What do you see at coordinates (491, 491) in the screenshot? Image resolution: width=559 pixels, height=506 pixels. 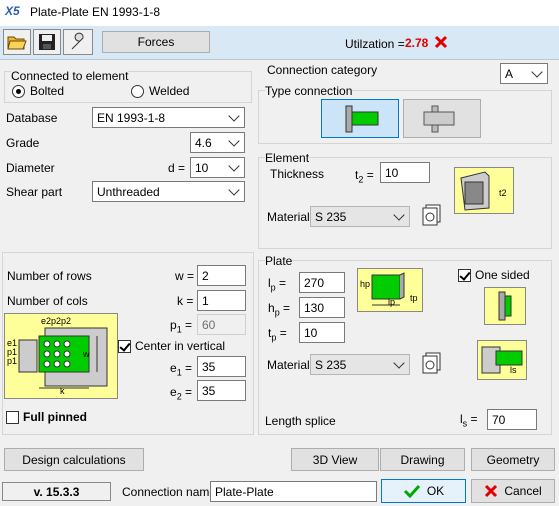 I see `close-icon` at bounding box center [491, 491].